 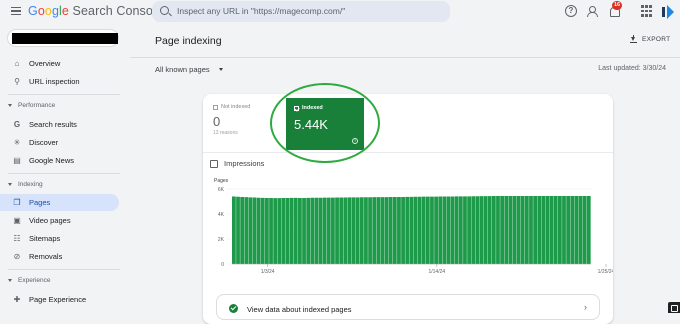 What do you see at coordinates (63, 38) in the screenshot?
I see `property-selector` at bounding box center [63, 38].